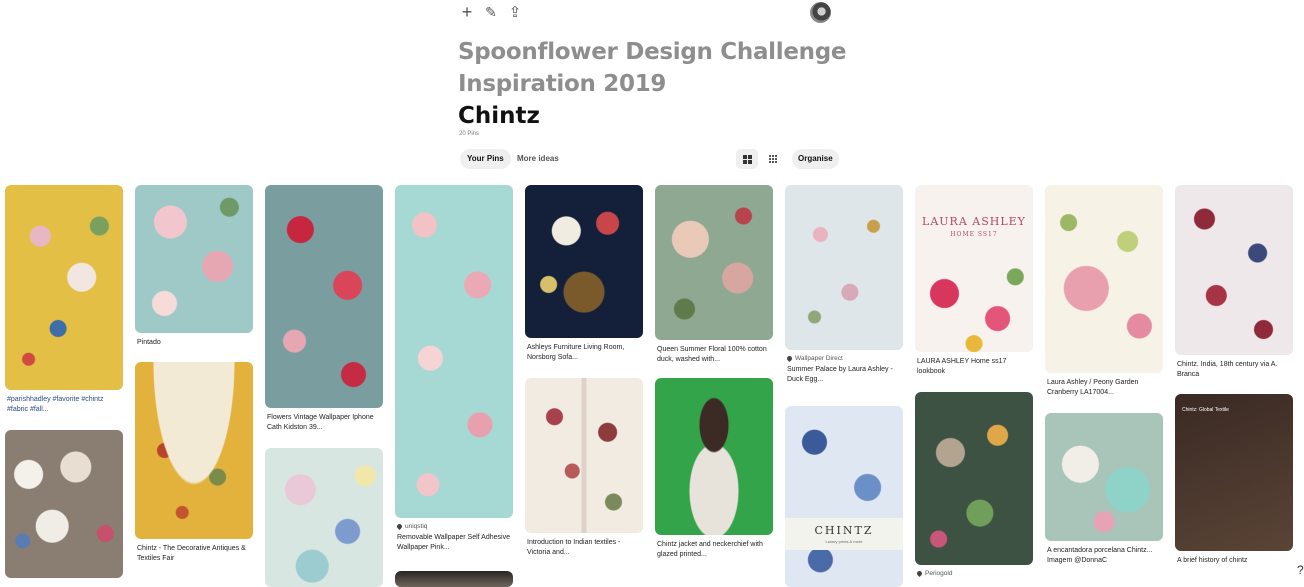  I want to click on pin-card: CHINTZ Luxury prints & more, so click(844, 496).